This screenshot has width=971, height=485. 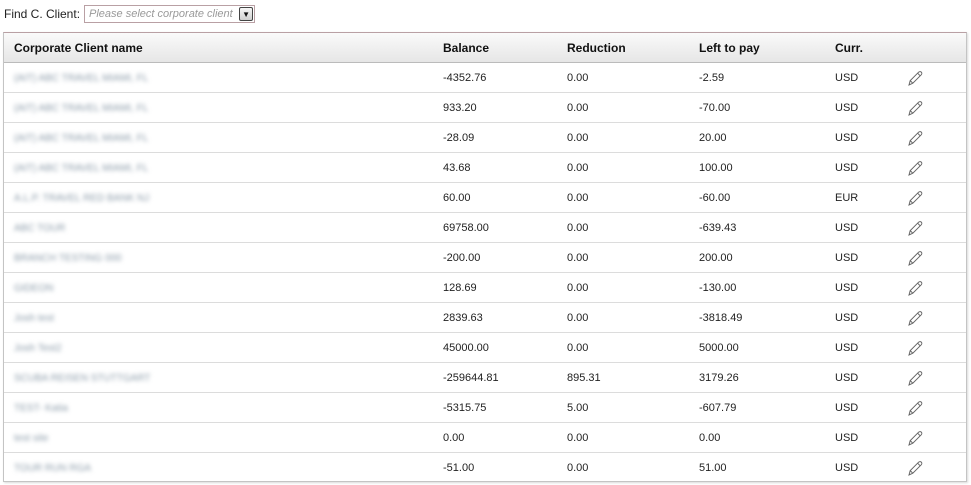 I want to click on table-row: TOUR RUN RGA -51.00 0.00 51.00 USD, so click(x=485, y=467).